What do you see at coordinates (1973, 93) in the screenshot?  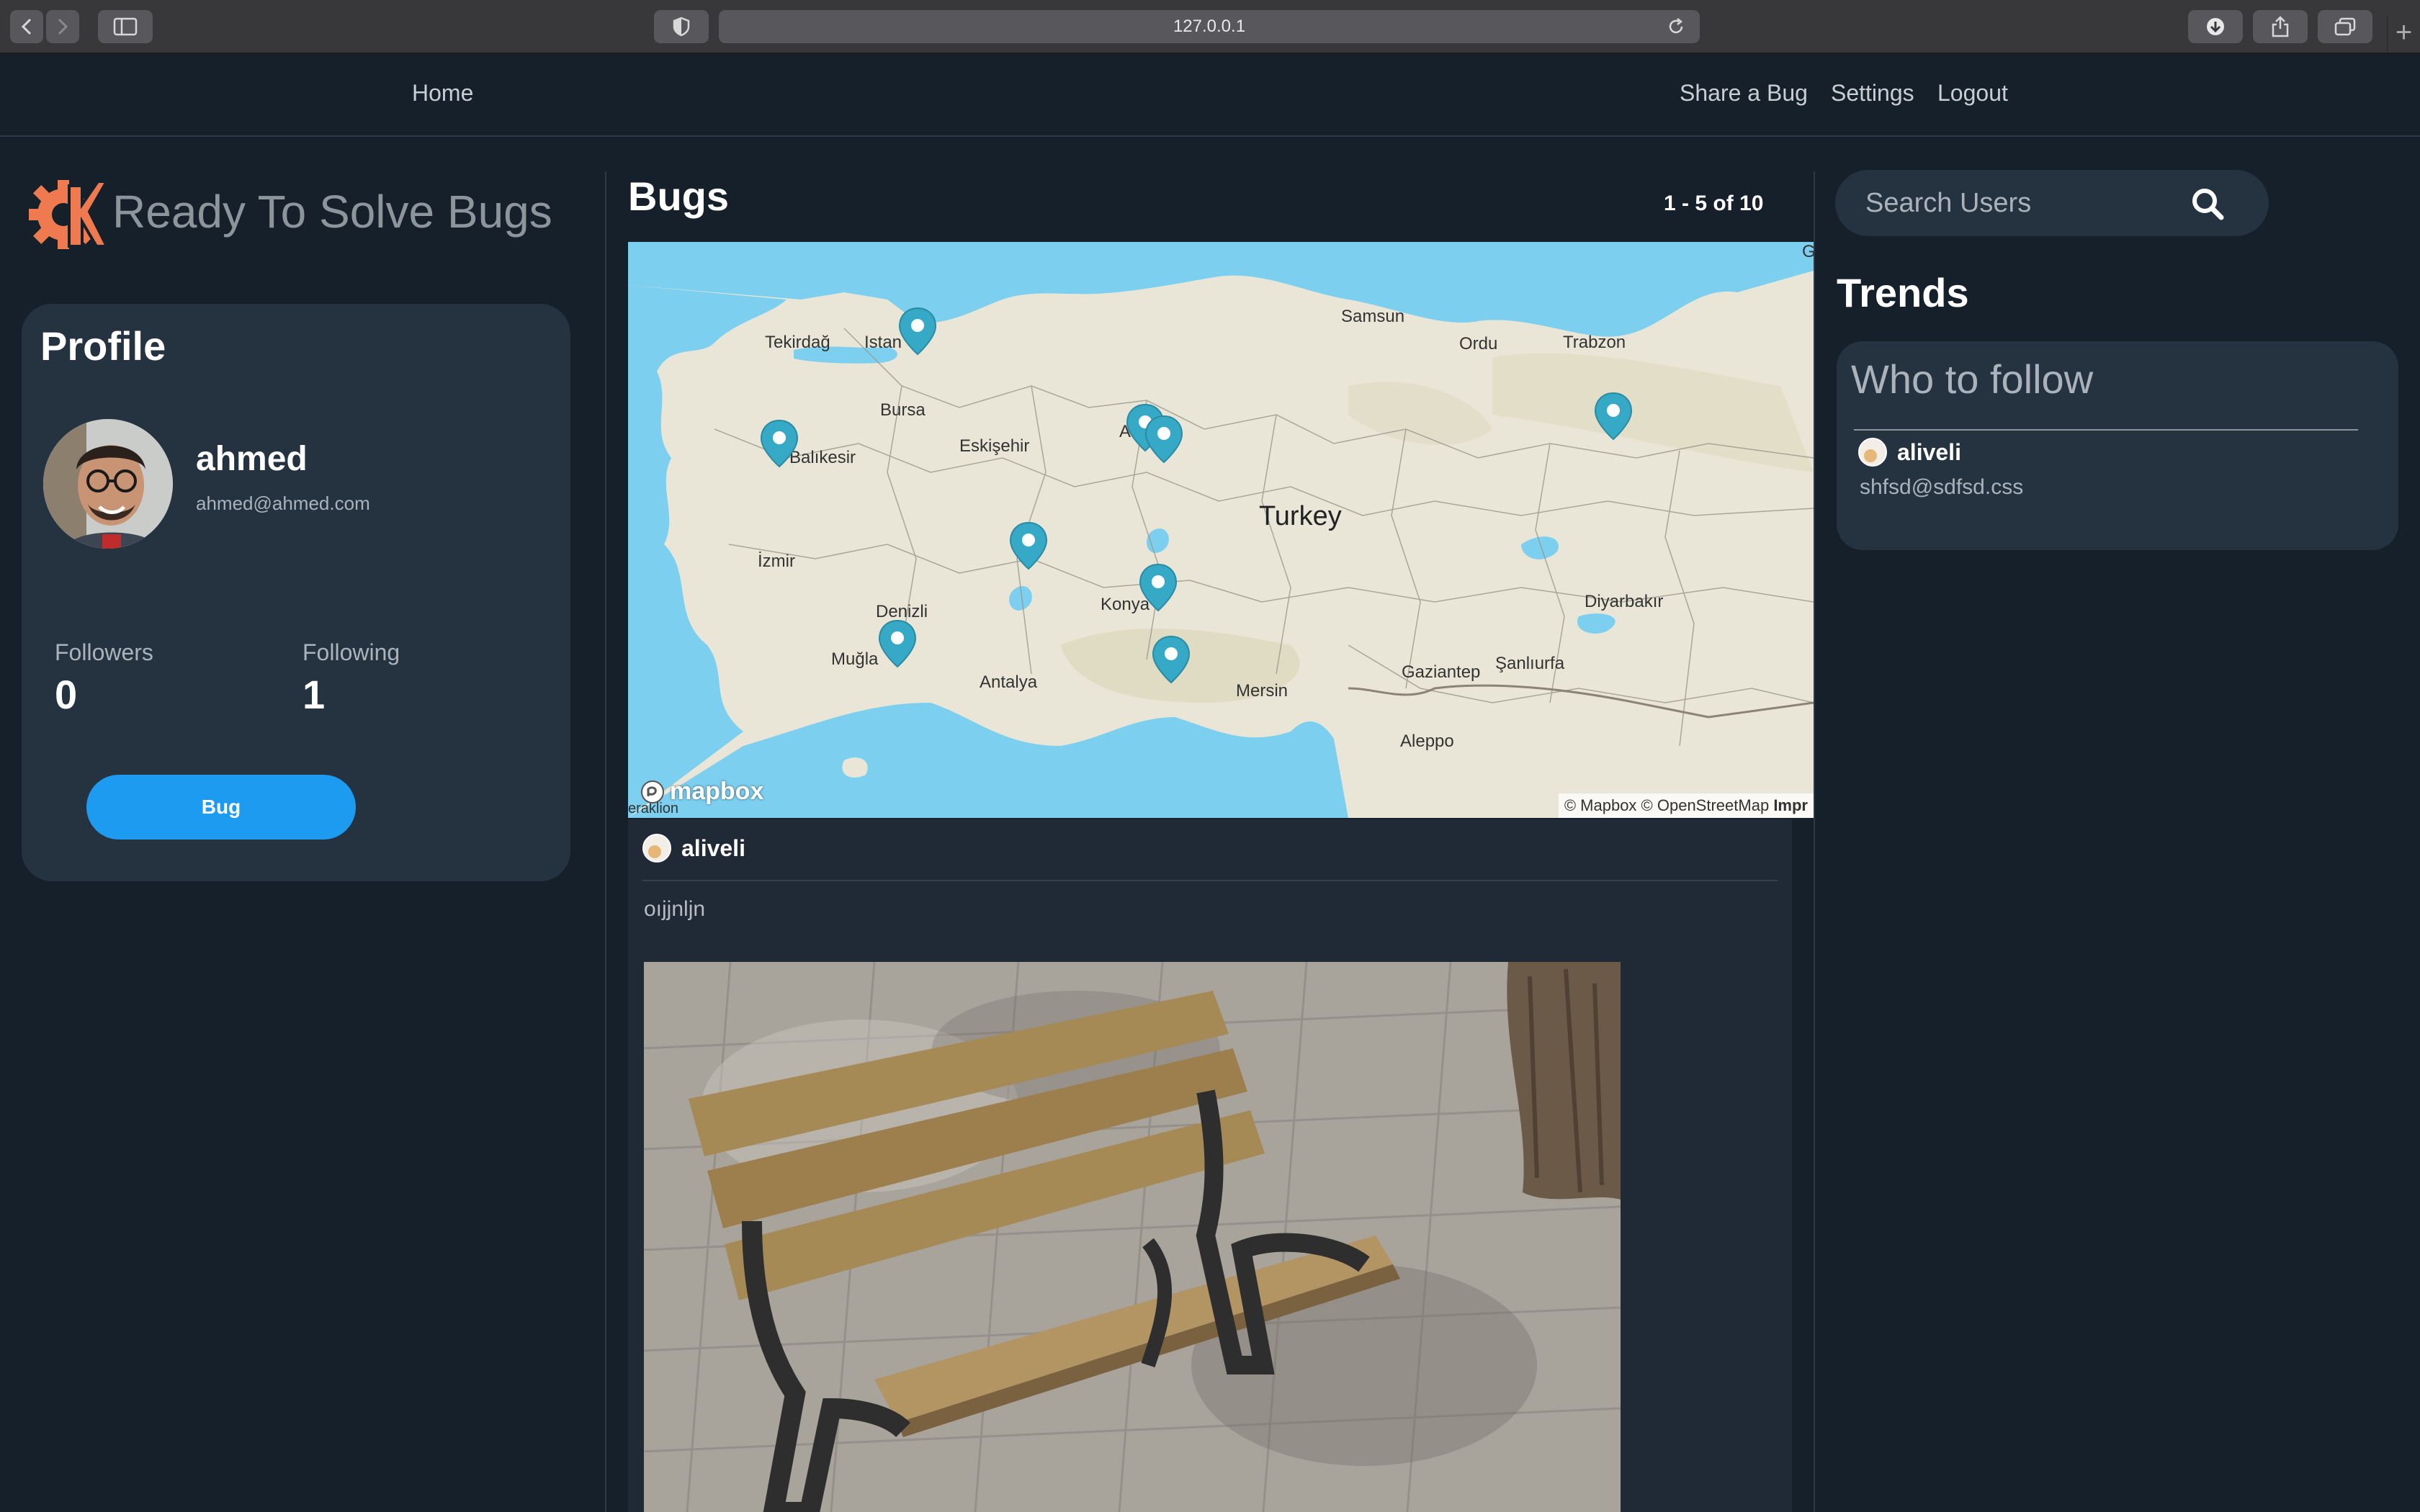 I see `nav-logout-link: Logout` at bounding box center [1973, 93].